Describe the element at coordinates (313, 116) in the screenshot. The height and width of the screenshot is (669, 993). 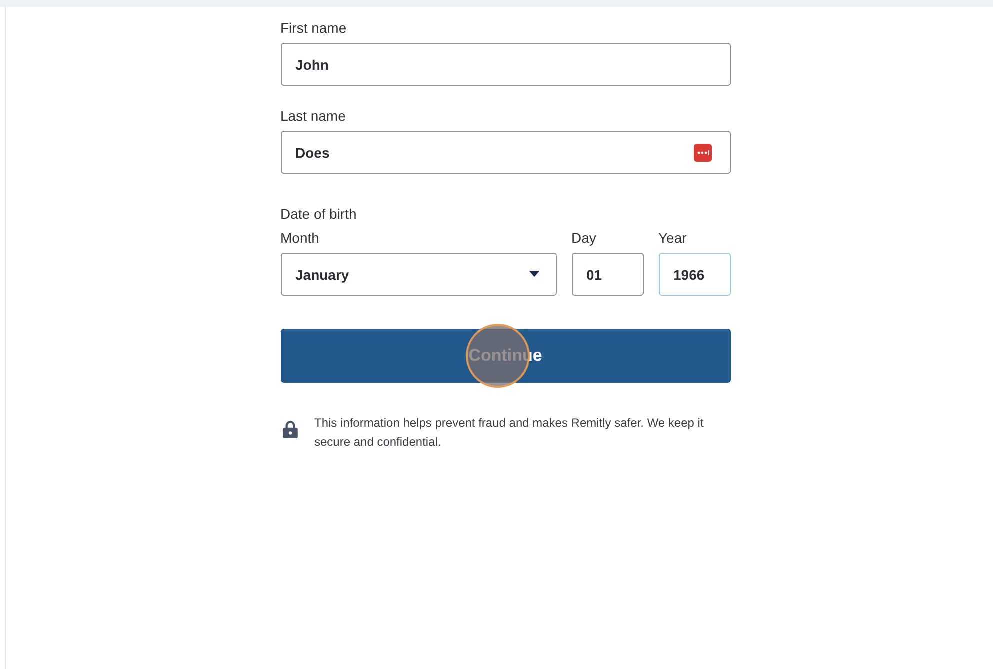
I see `field-label: Last name` at that location.